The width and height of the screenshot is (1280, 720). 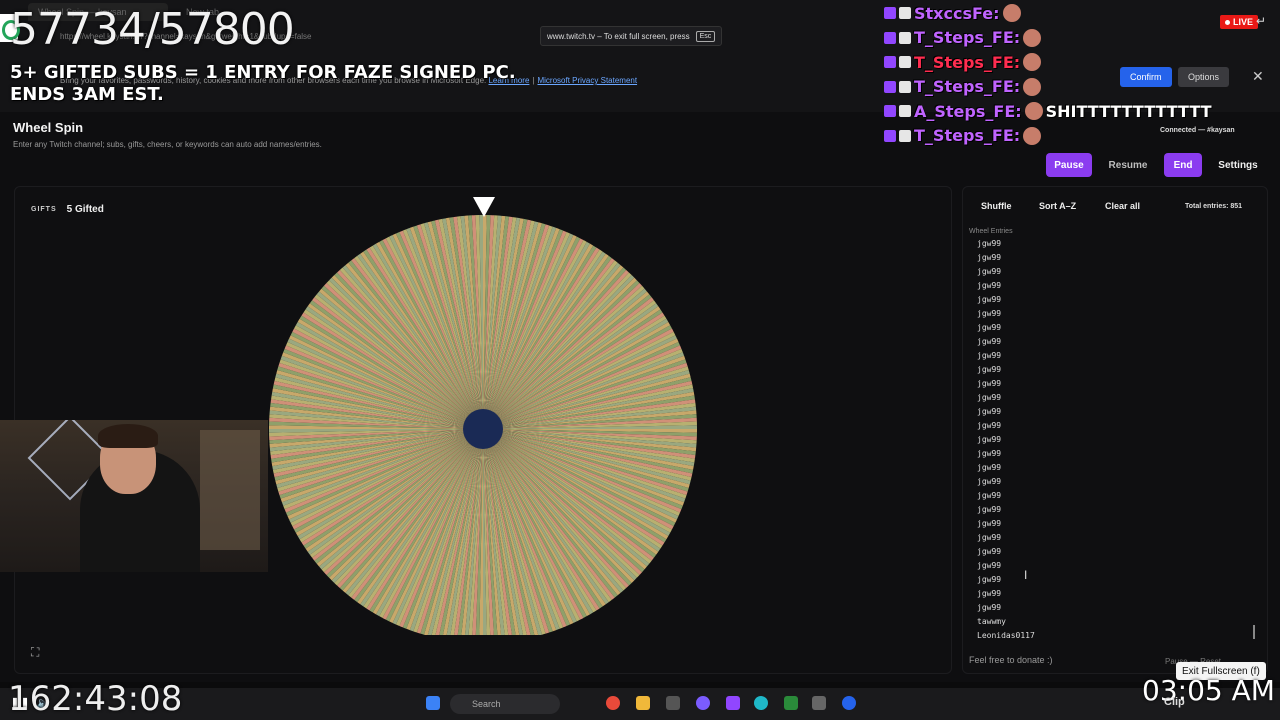 I want to click on chat-username: StxccsFe:, so click(x=957, y=13).